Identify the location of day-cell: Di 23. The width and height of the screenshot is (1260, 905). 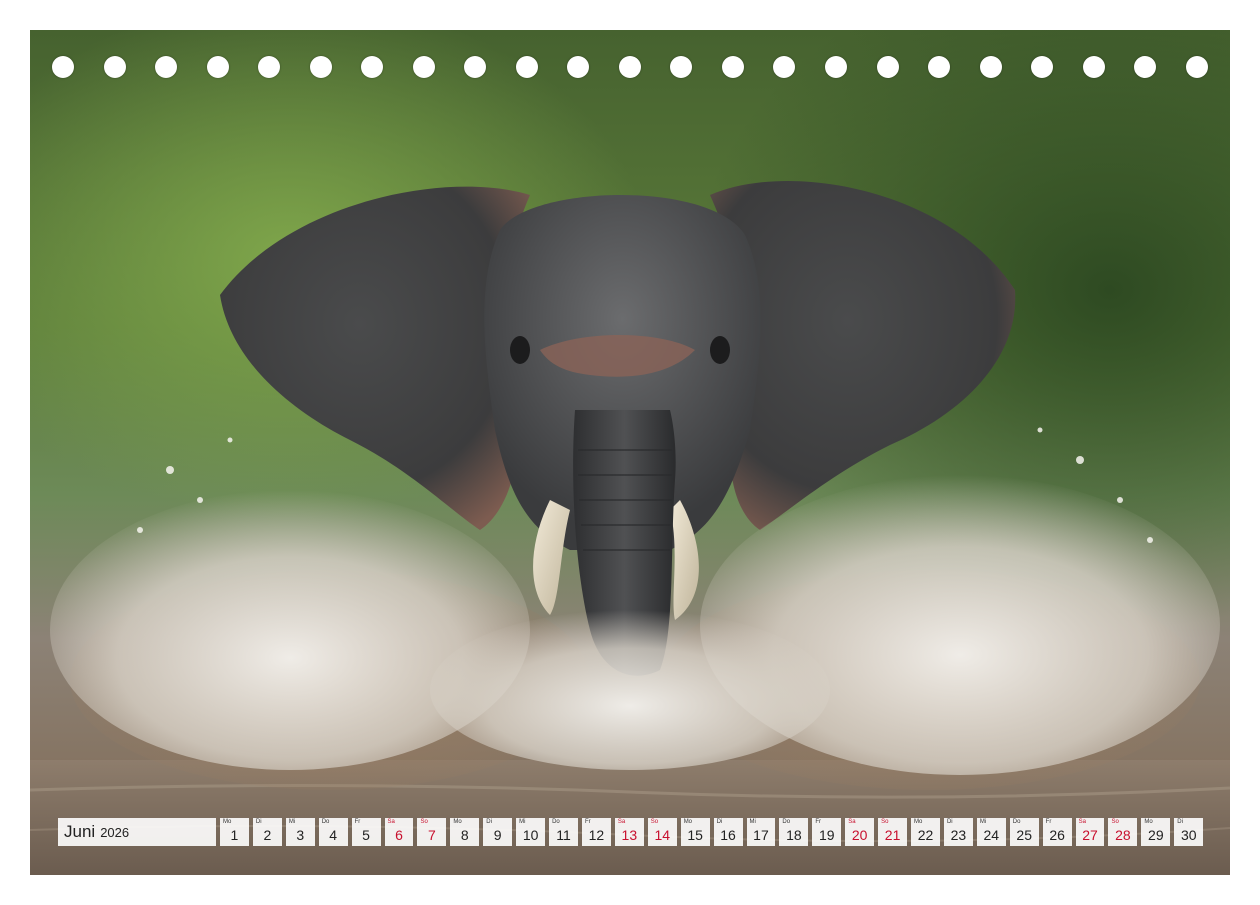
(958, 832).